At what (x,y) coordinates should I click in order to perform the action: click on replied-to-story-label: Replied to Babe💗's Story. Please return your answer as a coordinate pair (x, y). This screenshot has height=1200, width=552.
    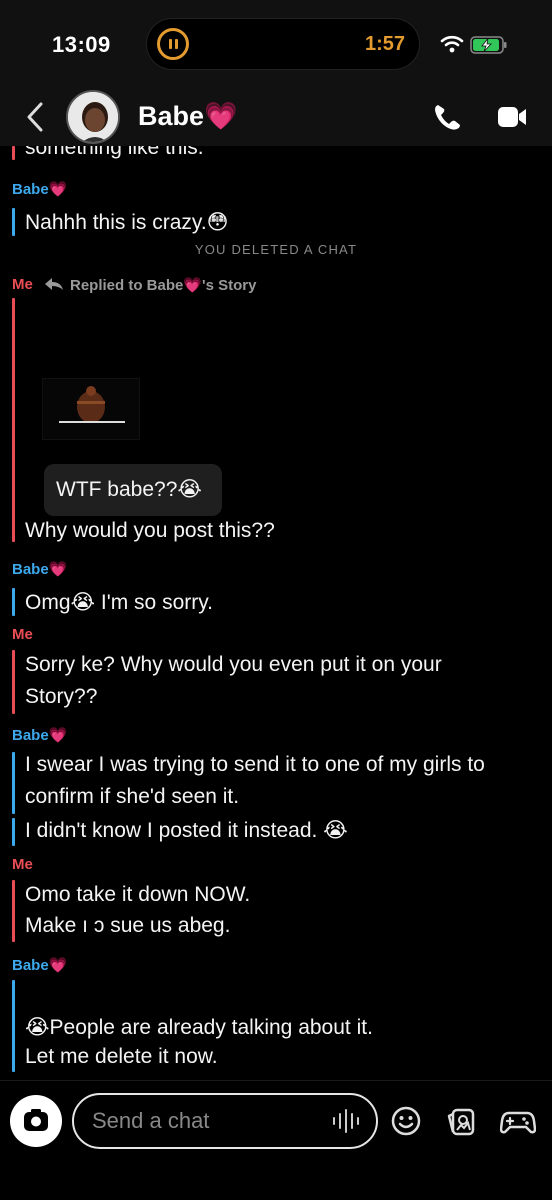
    Looking at the image, I should click on (163, 285).